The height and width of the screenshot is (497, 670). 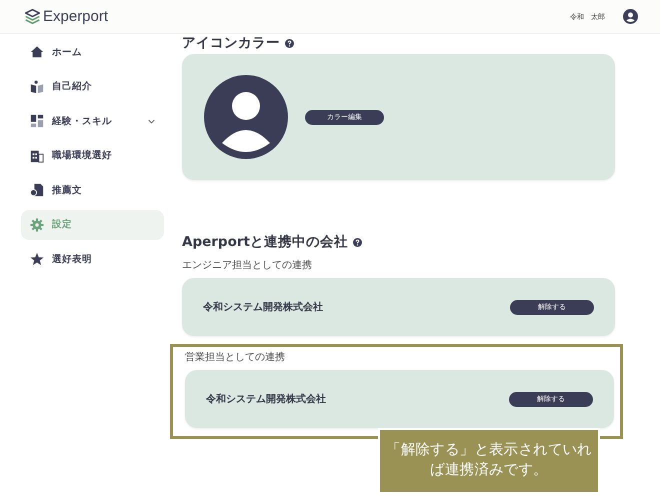 I want to click on nav-item: 選好表明, so click(x=92, y=259).